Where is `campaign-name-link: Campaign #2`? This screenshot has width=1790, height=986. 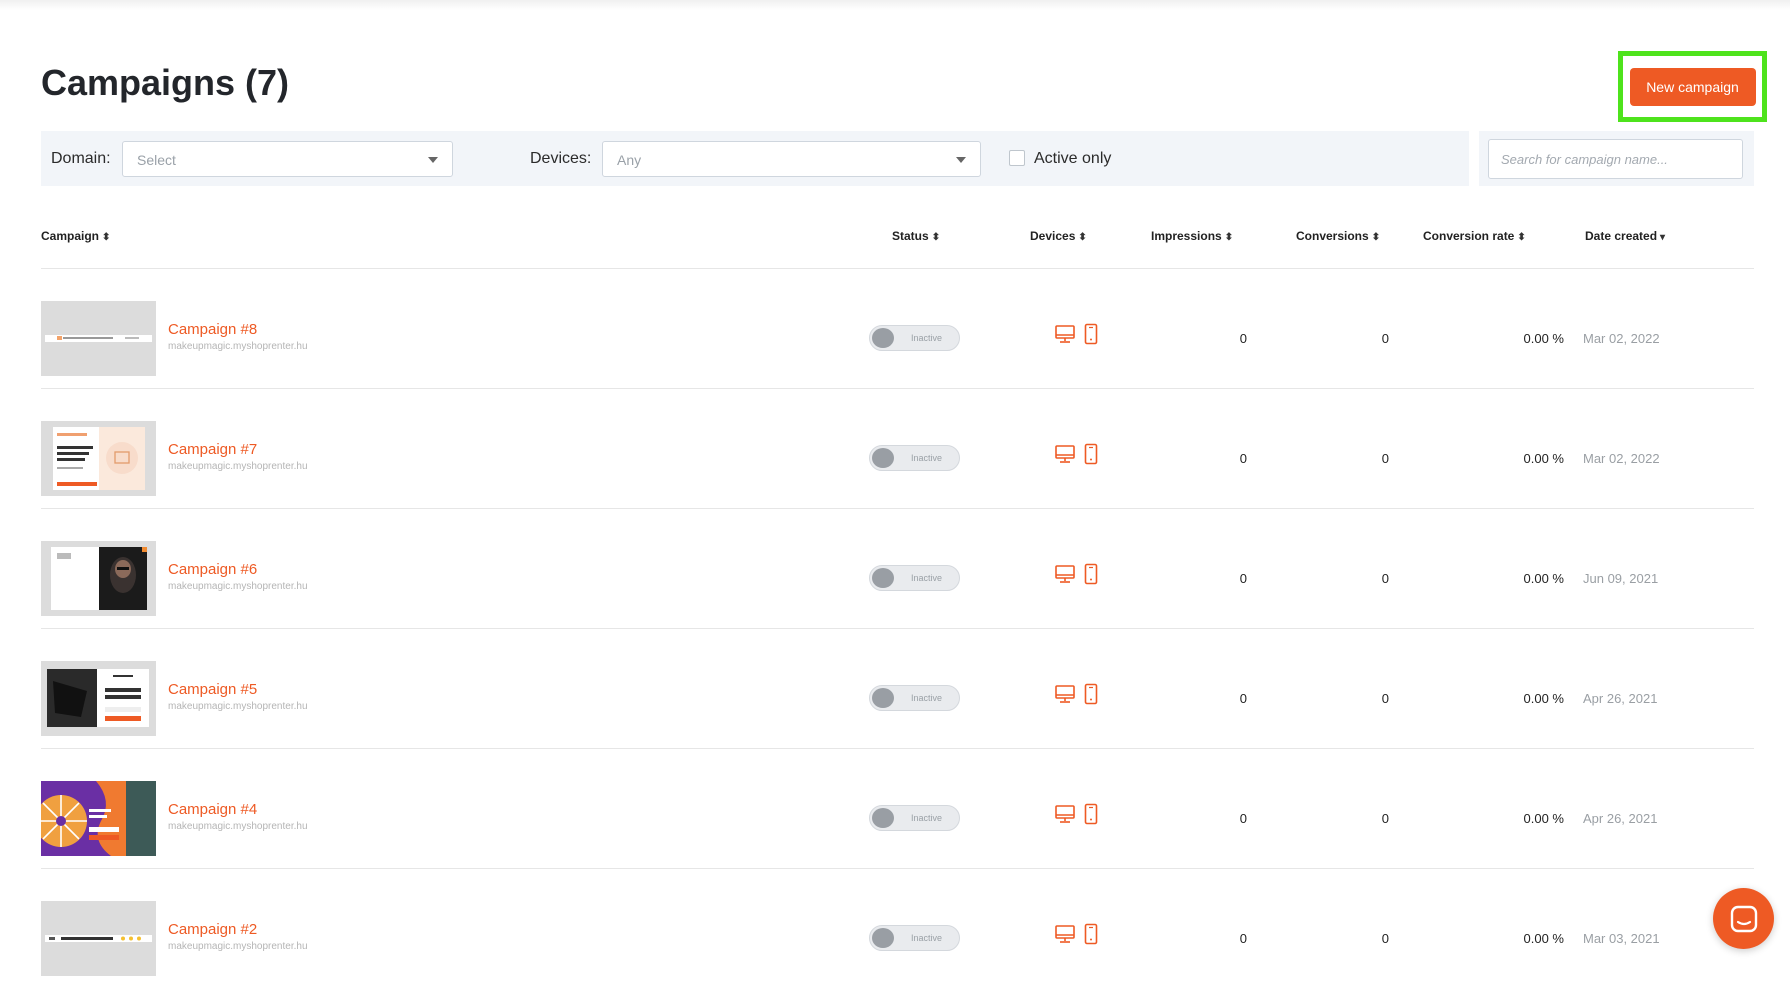
campaign-name-link: Campaign #2 is located at coordinates (212, 929).